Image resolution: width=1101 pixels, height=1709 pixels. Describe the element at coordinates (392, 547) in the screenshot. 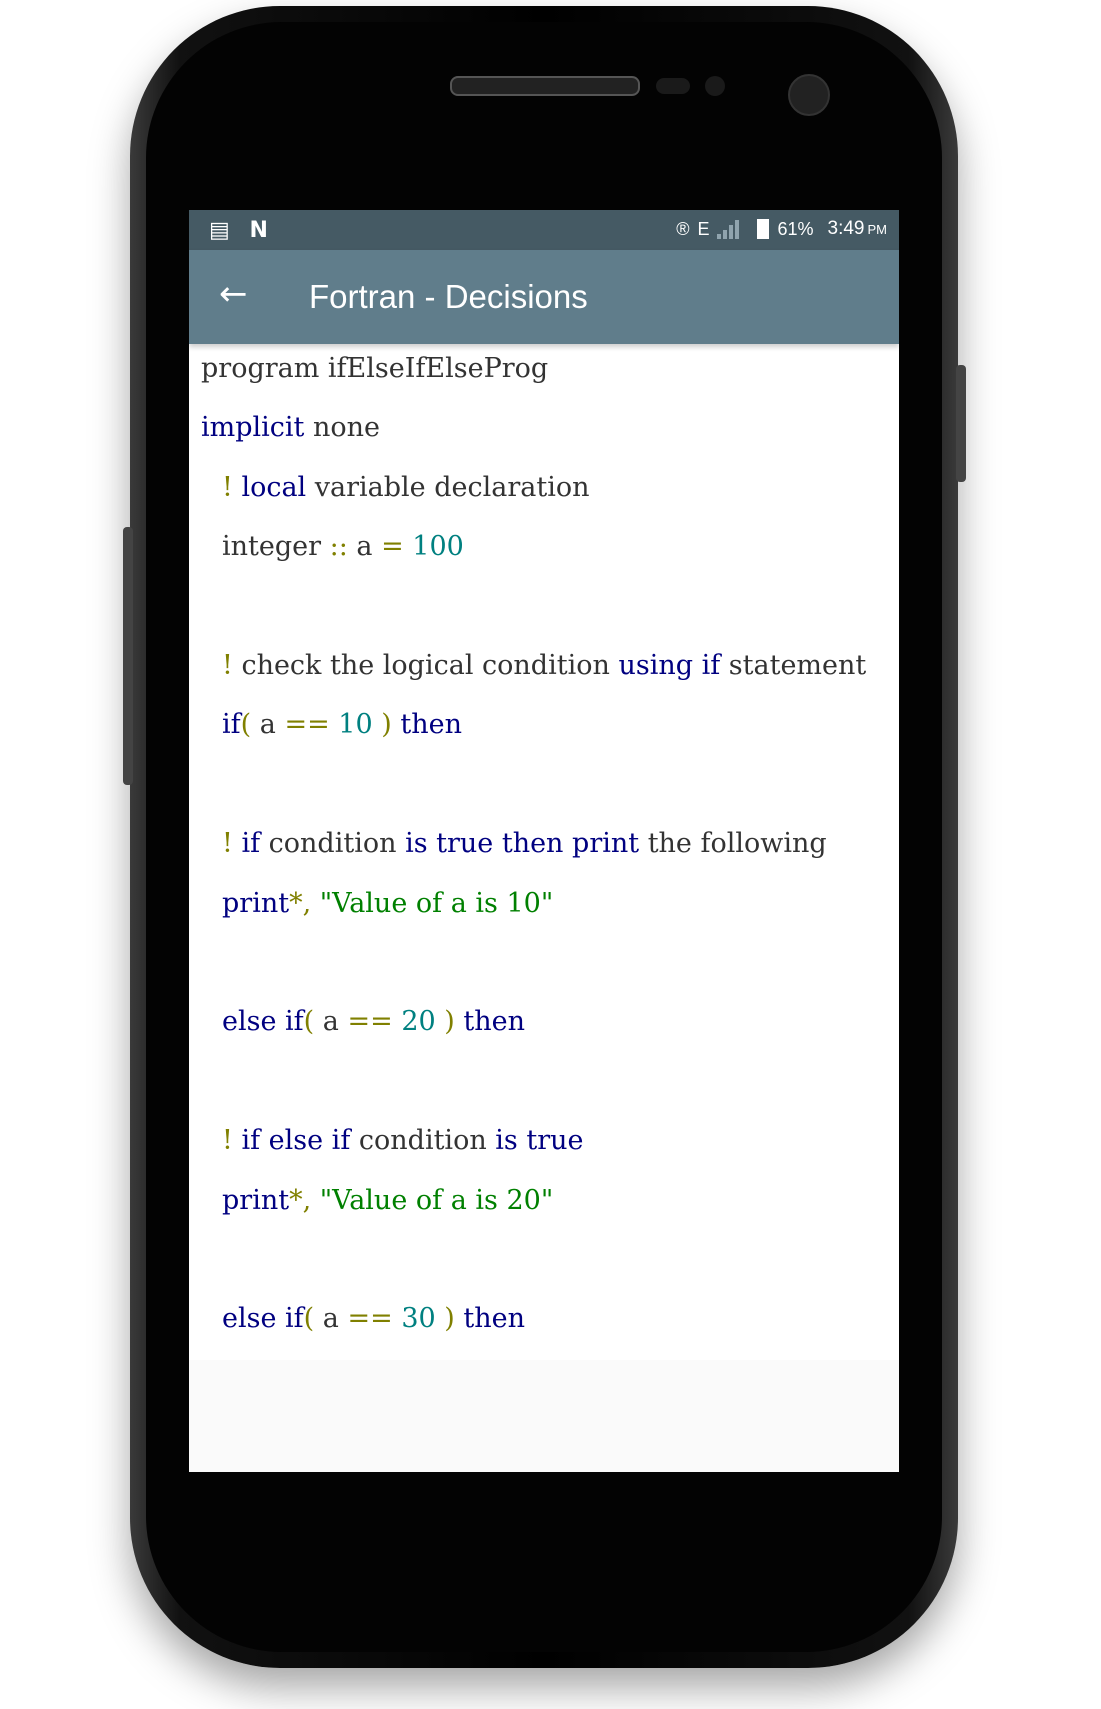

I see `code-token: =` at that location.